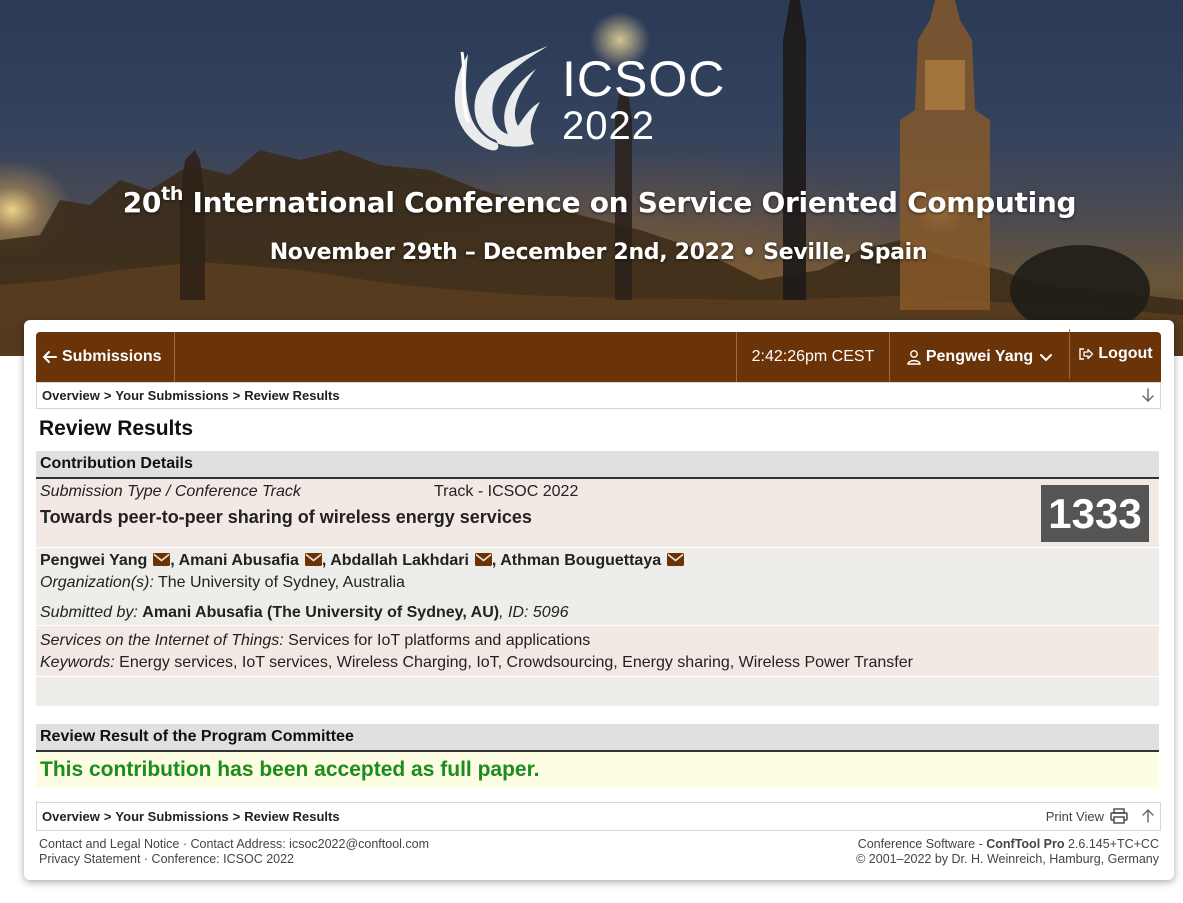  I want to click on submissions-back-label: Submissions, so click(112, 356).